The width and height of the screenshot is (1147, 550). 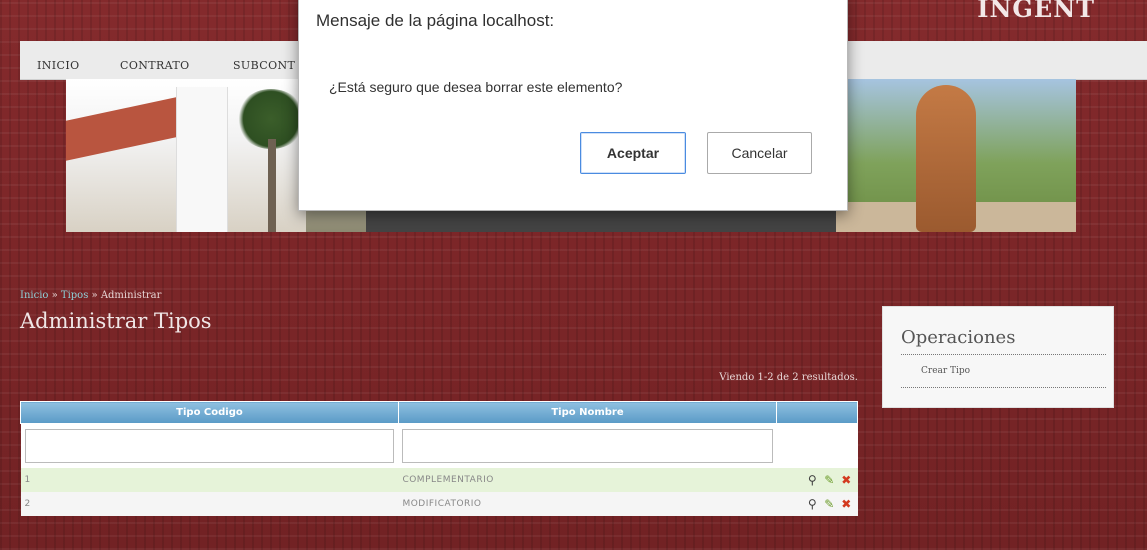 What do you see at coordinates (264, 65) in the screenshot?
I see `menu-item-subcontrato: SUBCONT` at bounding box center [264, 65].